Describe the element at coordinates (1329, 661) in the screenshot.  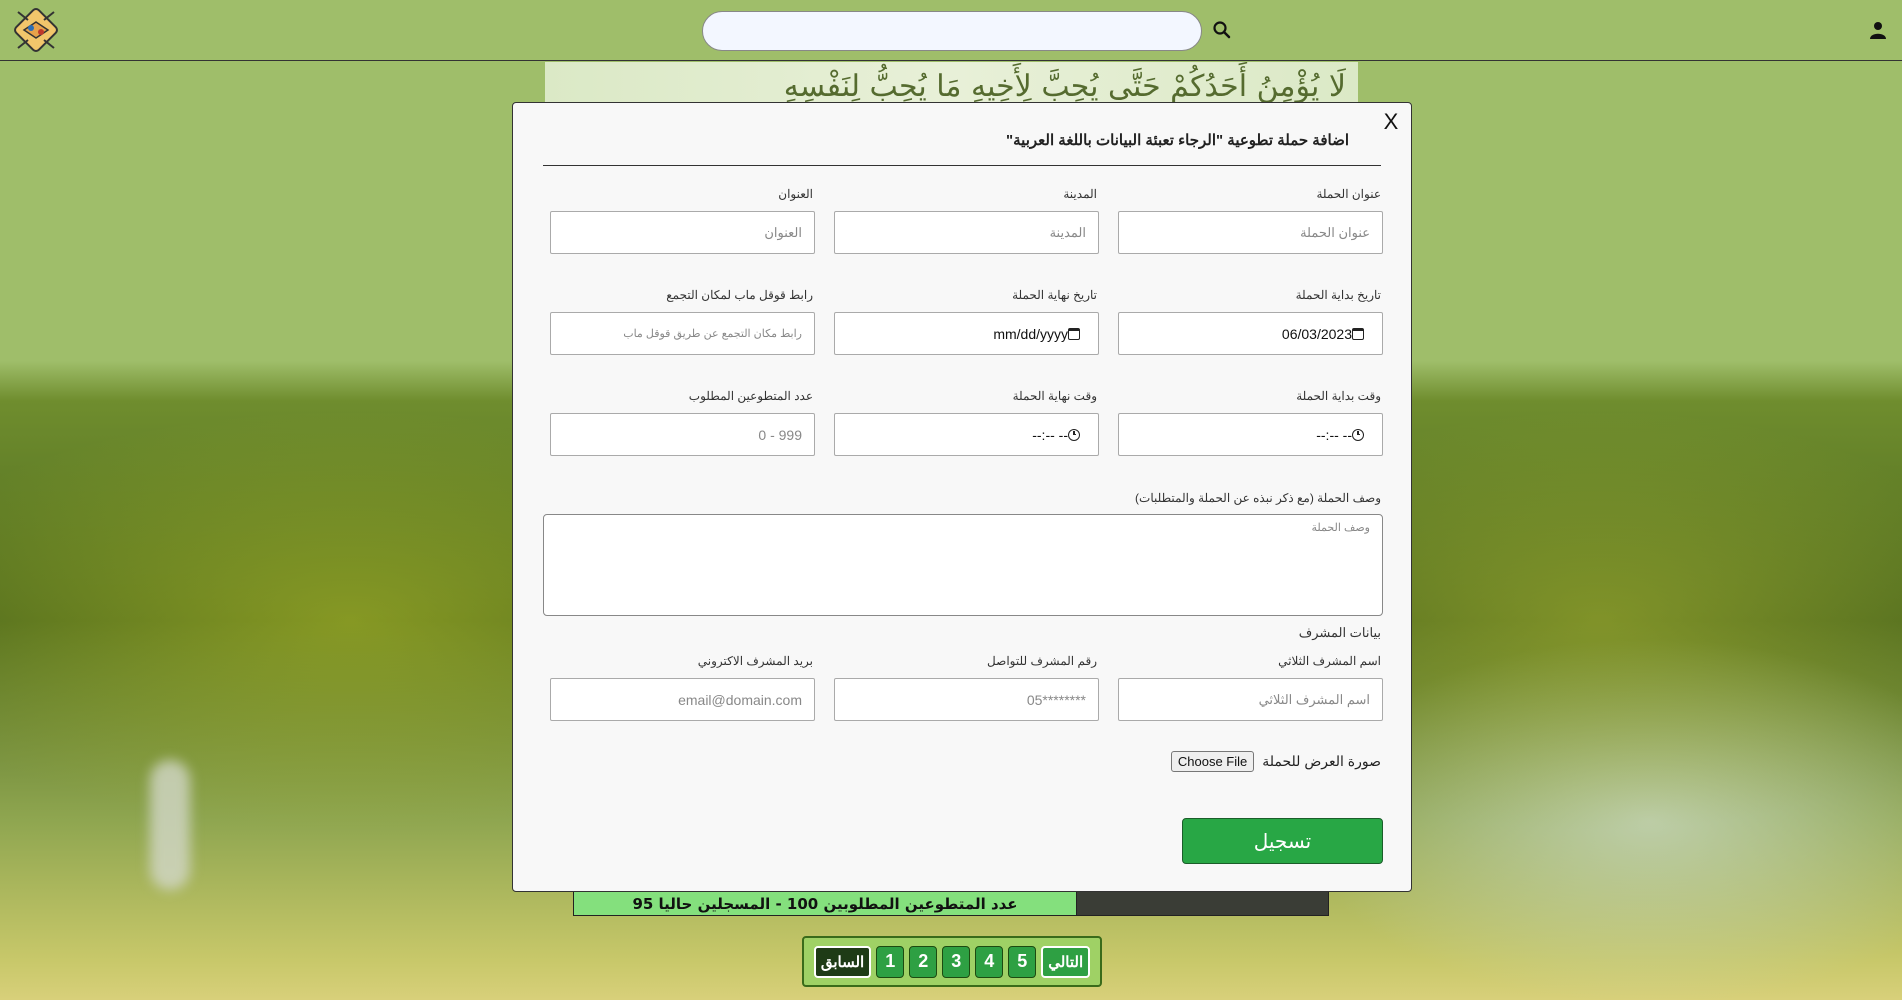
I see `supervisor-name-label: اسم المشرف الثلاثي` at that location.